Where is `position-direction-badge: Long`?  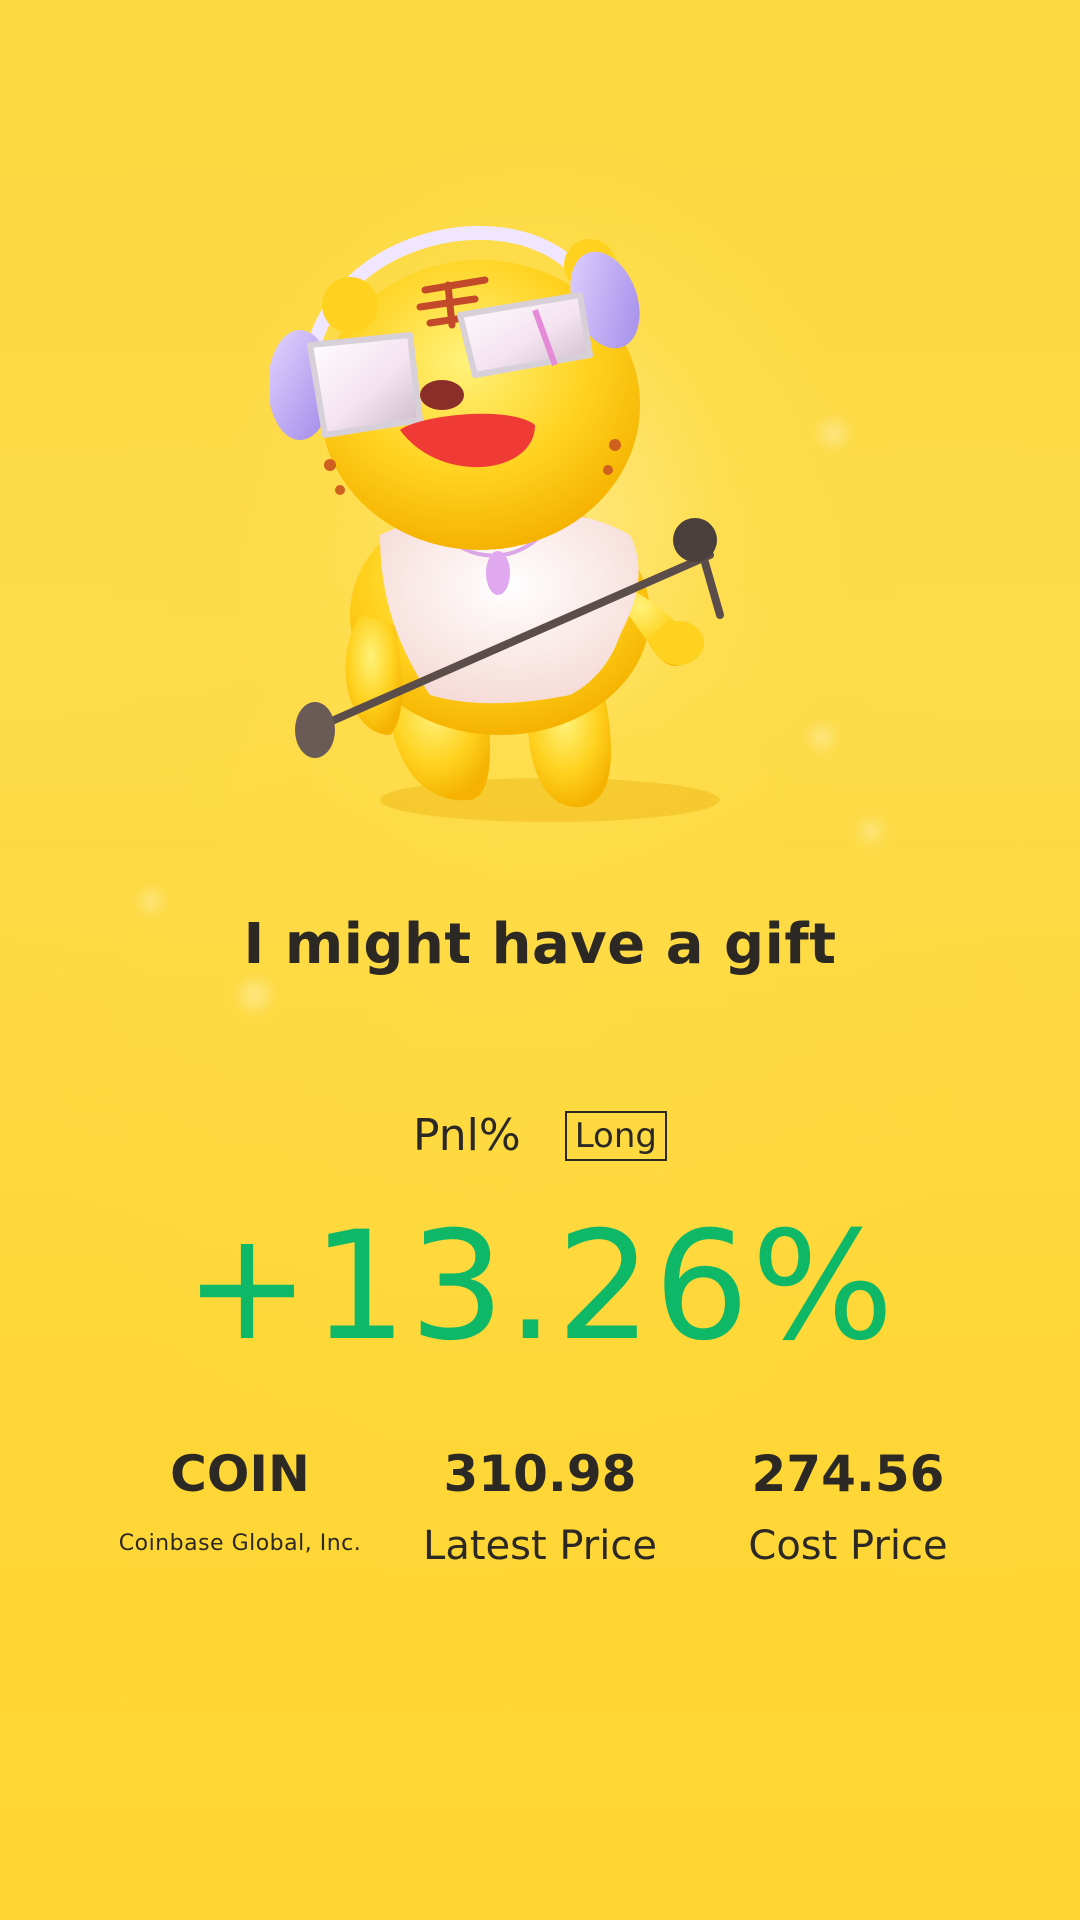 position-direction-badge: Long is located at coordinates (615, 1135).